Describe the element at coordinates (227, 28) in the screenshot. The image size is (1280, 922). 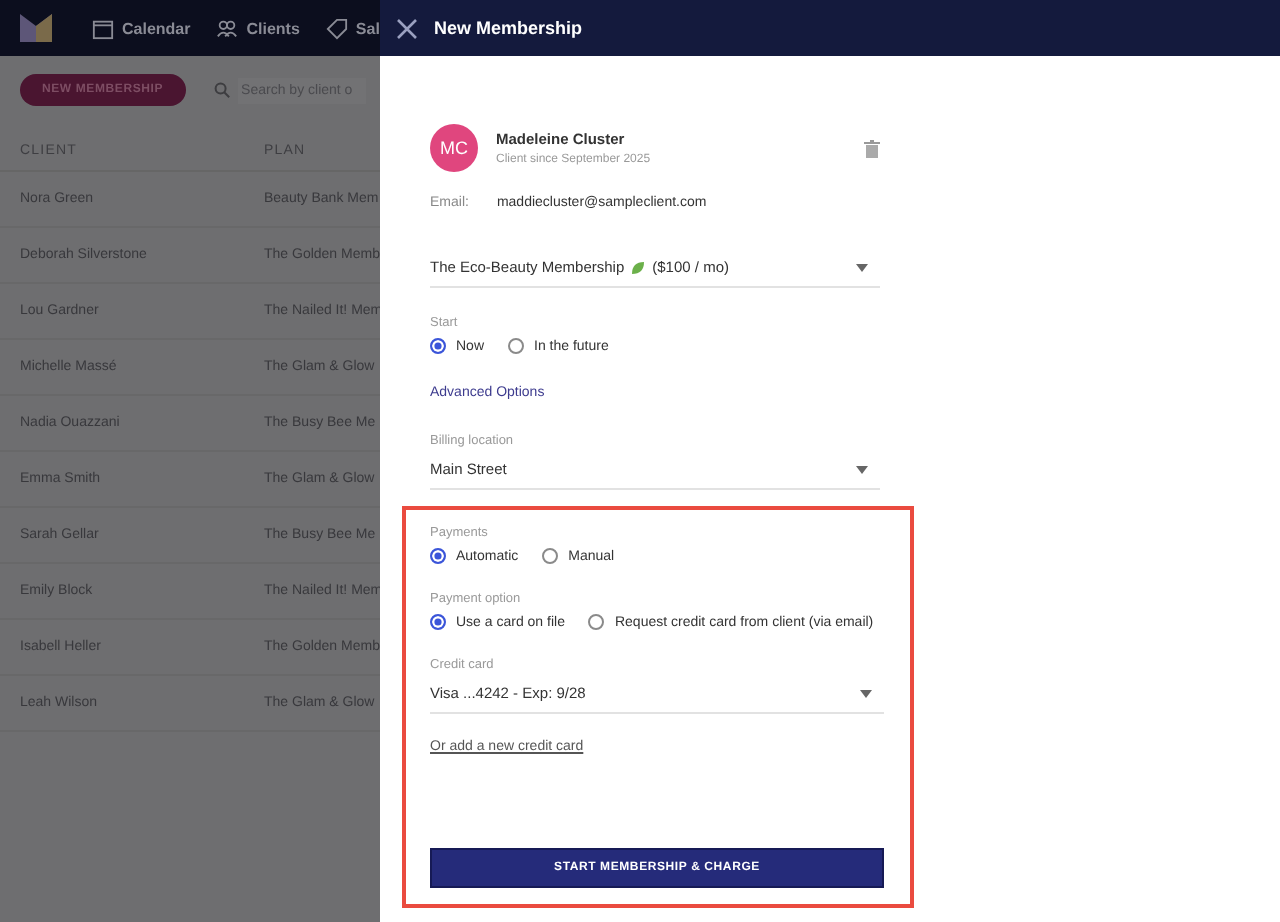
I see `people-icon` at that location.